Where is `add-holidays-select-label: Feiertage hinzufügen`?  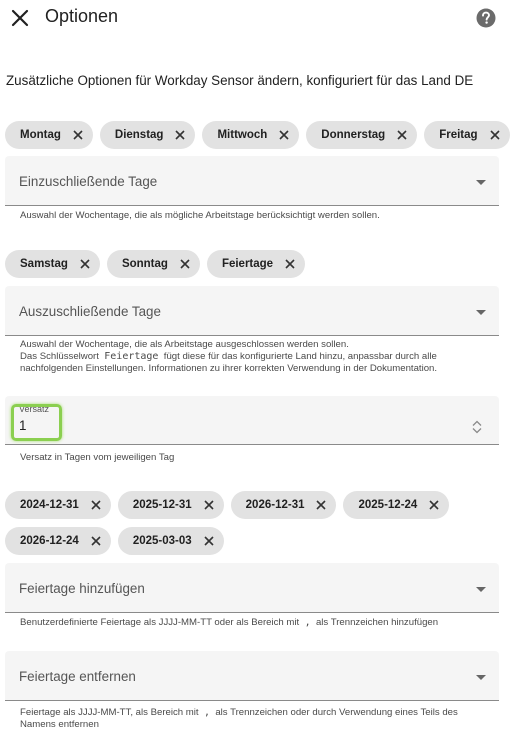 add-holidays-select-label: Feiertage hinzufügen is located at coordinates (82, 588).